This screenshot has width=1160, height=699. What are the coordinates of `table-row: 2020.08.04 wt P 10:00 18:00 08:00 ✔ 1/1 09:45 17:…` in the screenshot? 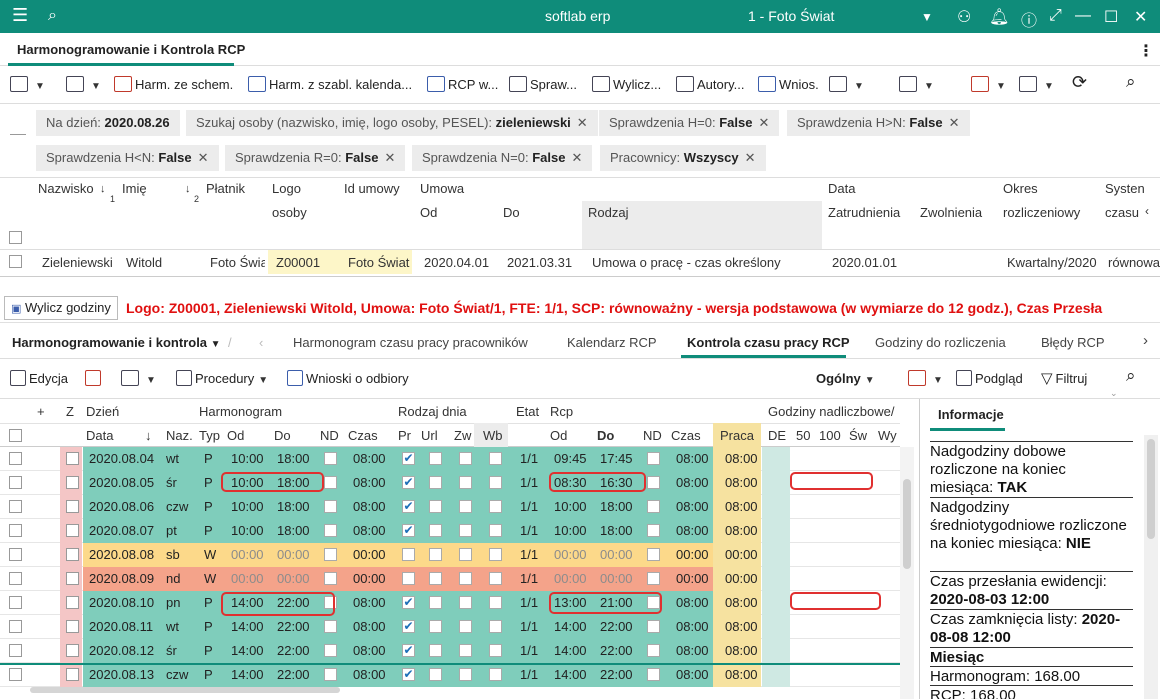 It's located at (450, 459).